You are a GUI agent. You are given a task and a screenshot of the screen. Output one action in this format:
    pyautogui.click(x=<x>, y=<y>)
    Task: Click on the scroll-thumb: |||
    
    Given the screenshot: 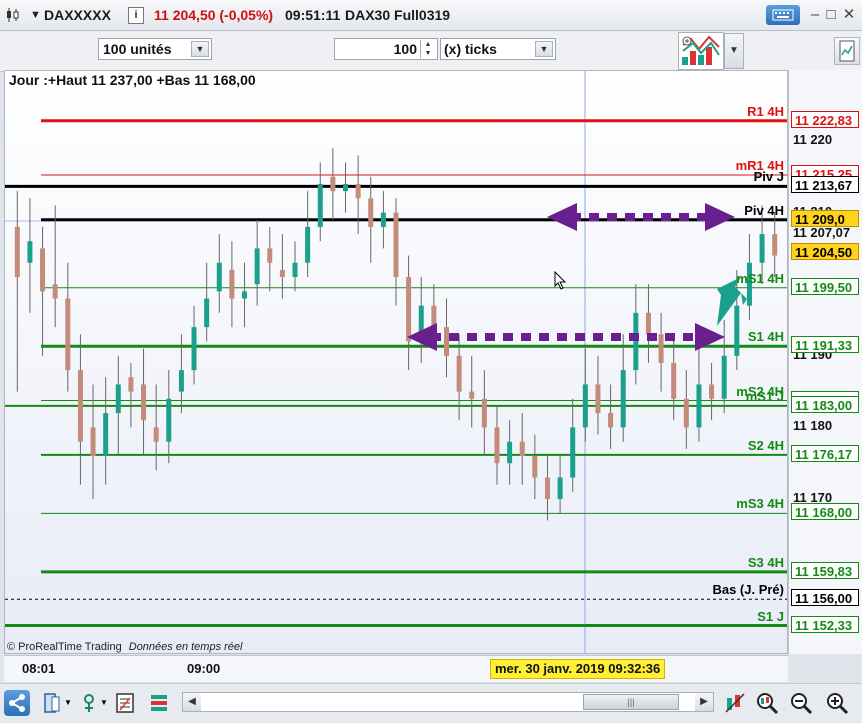 What is the action you would take?
    pyautogui.click(x=631, y=702)
    